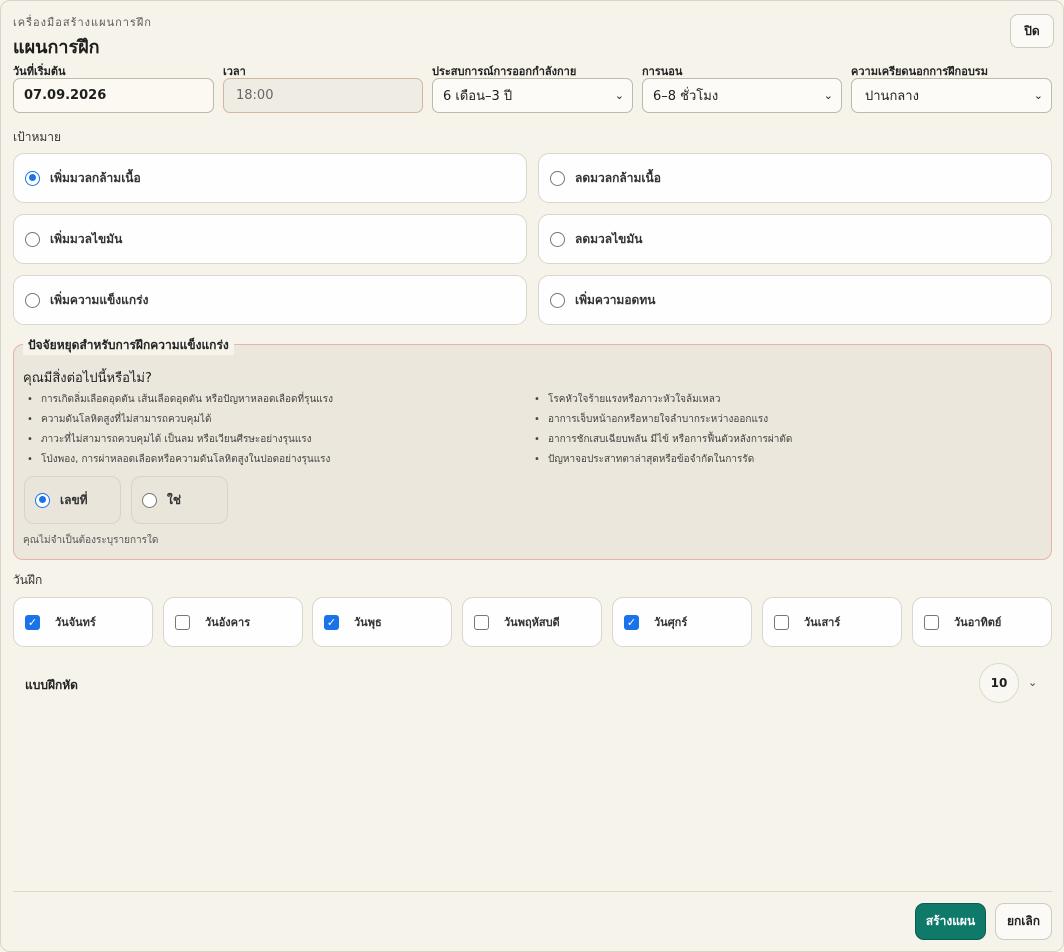 Image resolution: width=1064 pixels, height=952 pixels. What do you see at coordinates (75, 622) in the screenshot?
I see `day-option-label: วันจันทร์` at bounding box center [75, 622].